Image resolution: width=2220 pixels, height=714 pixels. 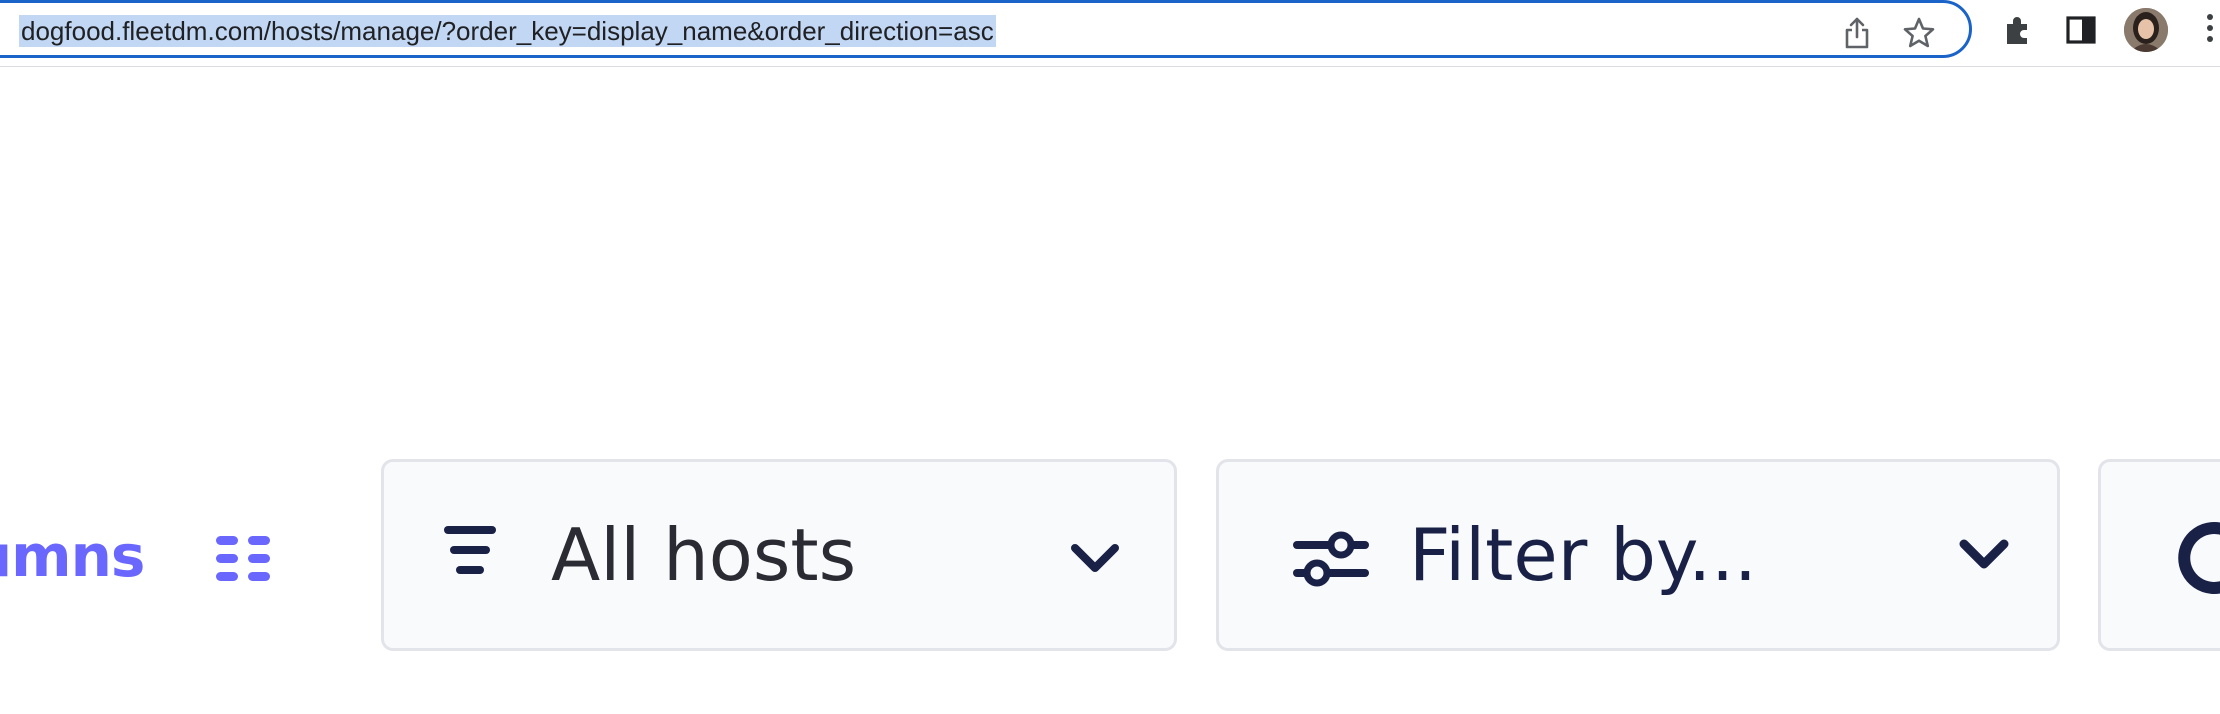 I want to click on filter-lines-icon, so click(x=470, y=550).